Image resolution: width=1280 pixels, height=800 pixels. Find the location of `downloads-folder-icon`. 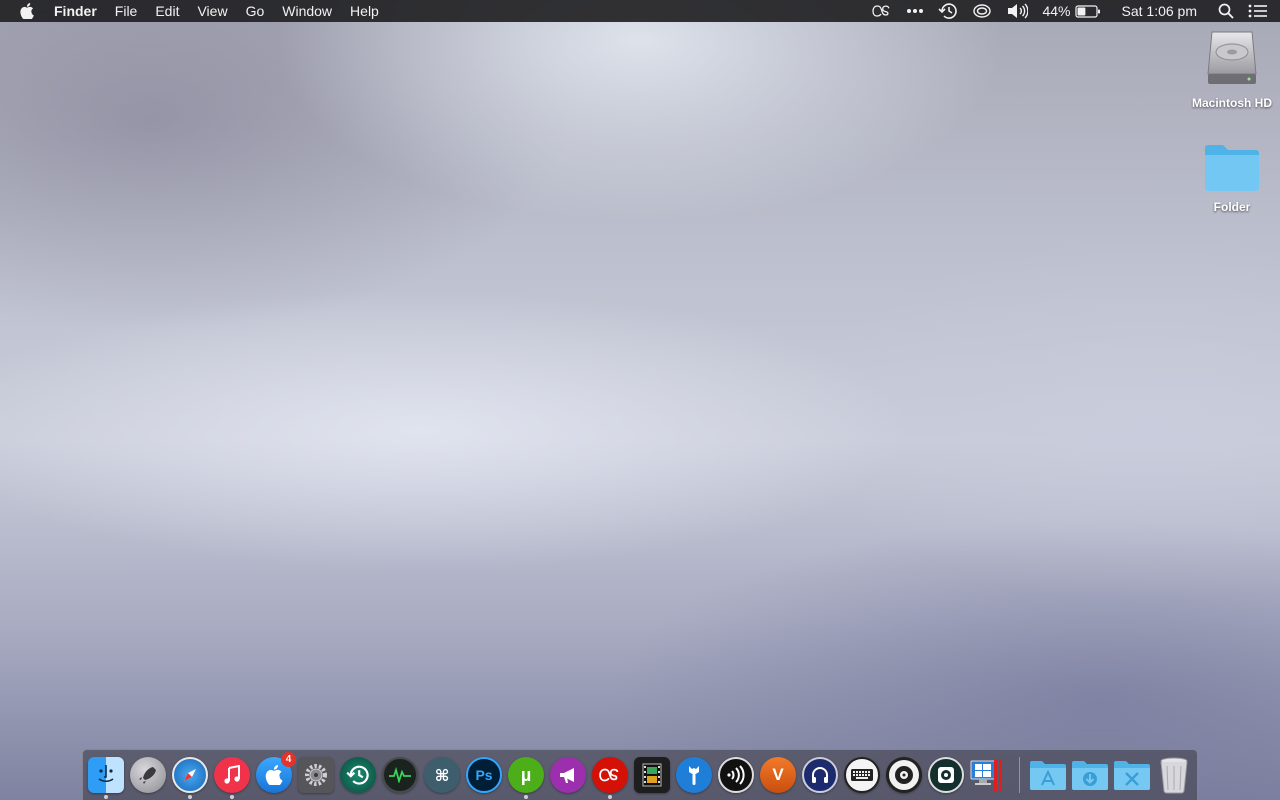

downloads-folder-icon is located at coordinates (1090, 775).